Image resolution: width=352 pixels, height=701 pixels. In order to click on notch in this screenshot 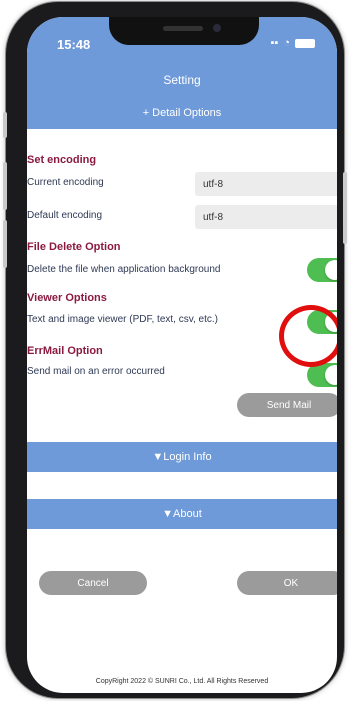, I will do `click(184, 31)`.